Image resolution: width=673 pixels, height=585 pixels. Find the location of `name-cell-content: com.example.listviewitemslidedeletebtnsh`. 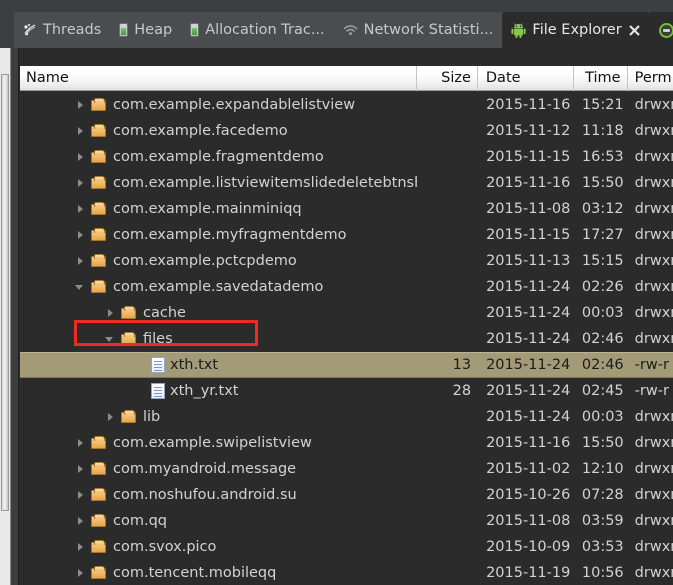

name-cell-content: com.example.listviewitemslidedeletebtnsh is located at coordinates (218, 183).